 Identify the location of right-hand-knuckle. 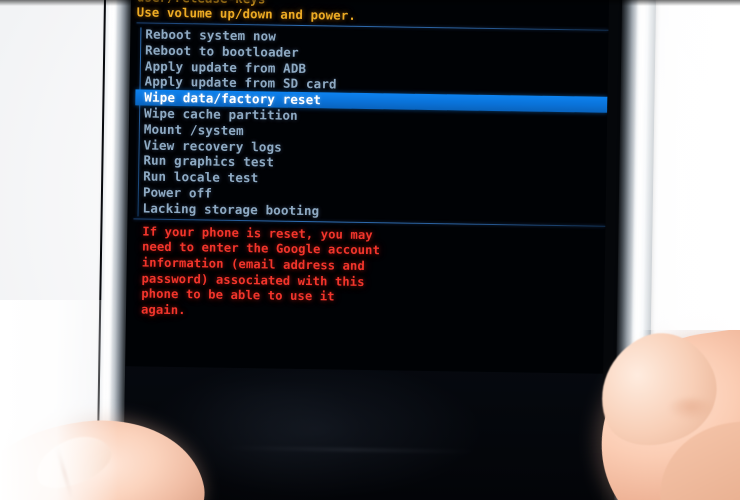
(691, 409).